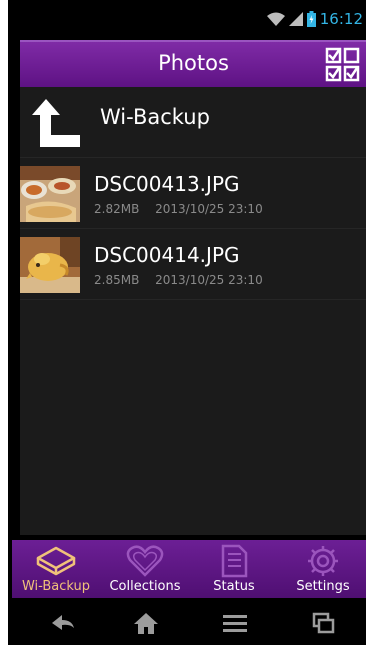 The width and height of the screenshot is (366, 645). What do you see at coordinates (167, 184) in the screenshot?
I see `file-name: DSC00413.JPG` at bounding box center [167, 184].